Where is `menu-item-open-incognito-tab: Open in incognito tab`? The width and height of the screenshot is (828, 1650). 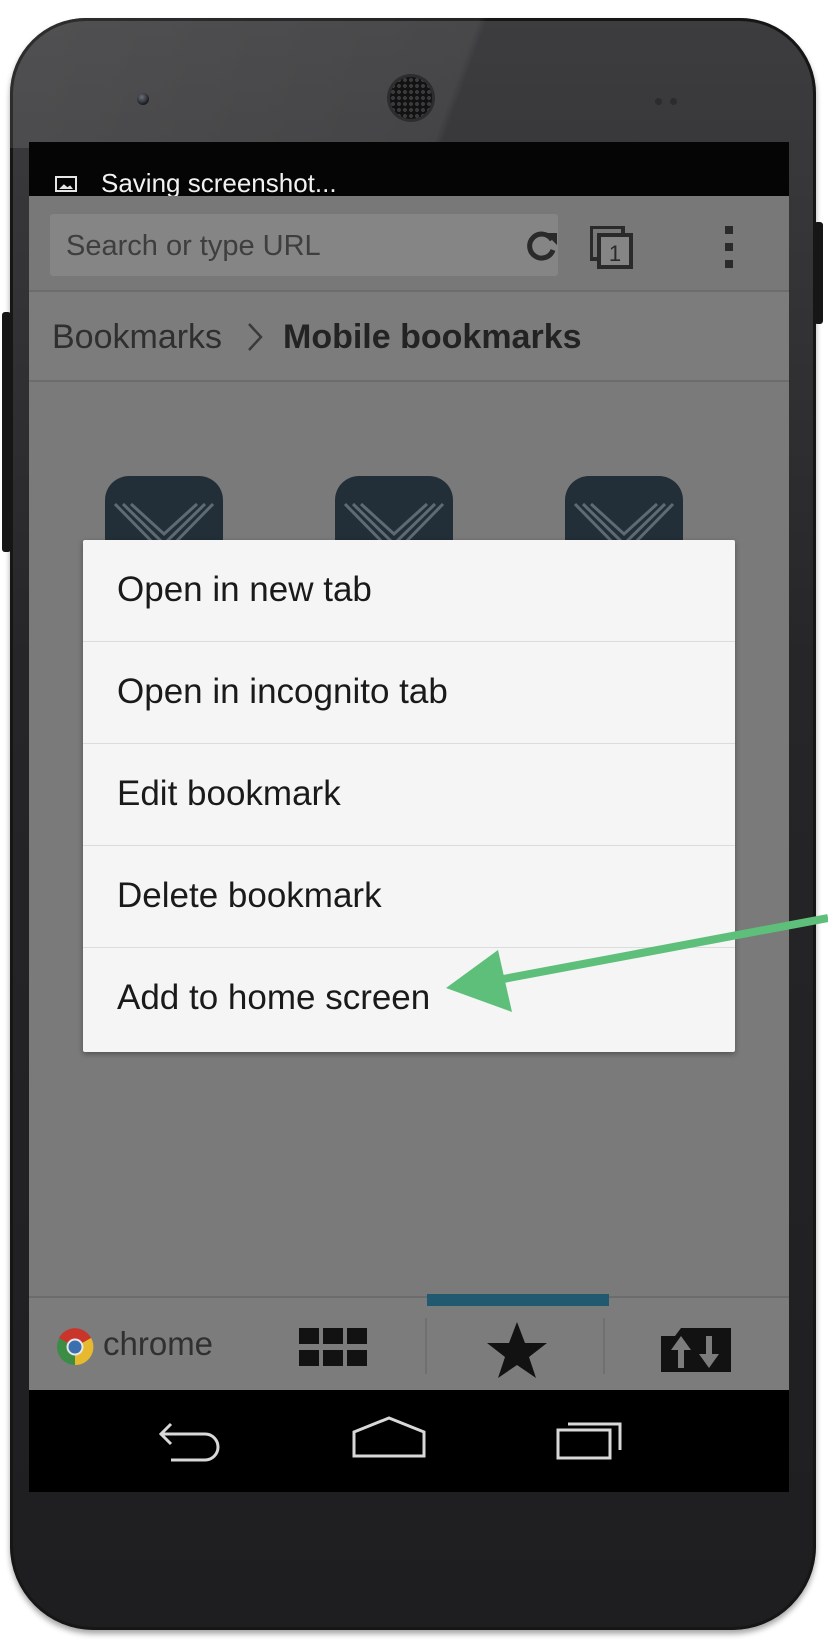 menu-item-open-incognito-tab: Open in incognito tab is located at coordinates (409, 693).